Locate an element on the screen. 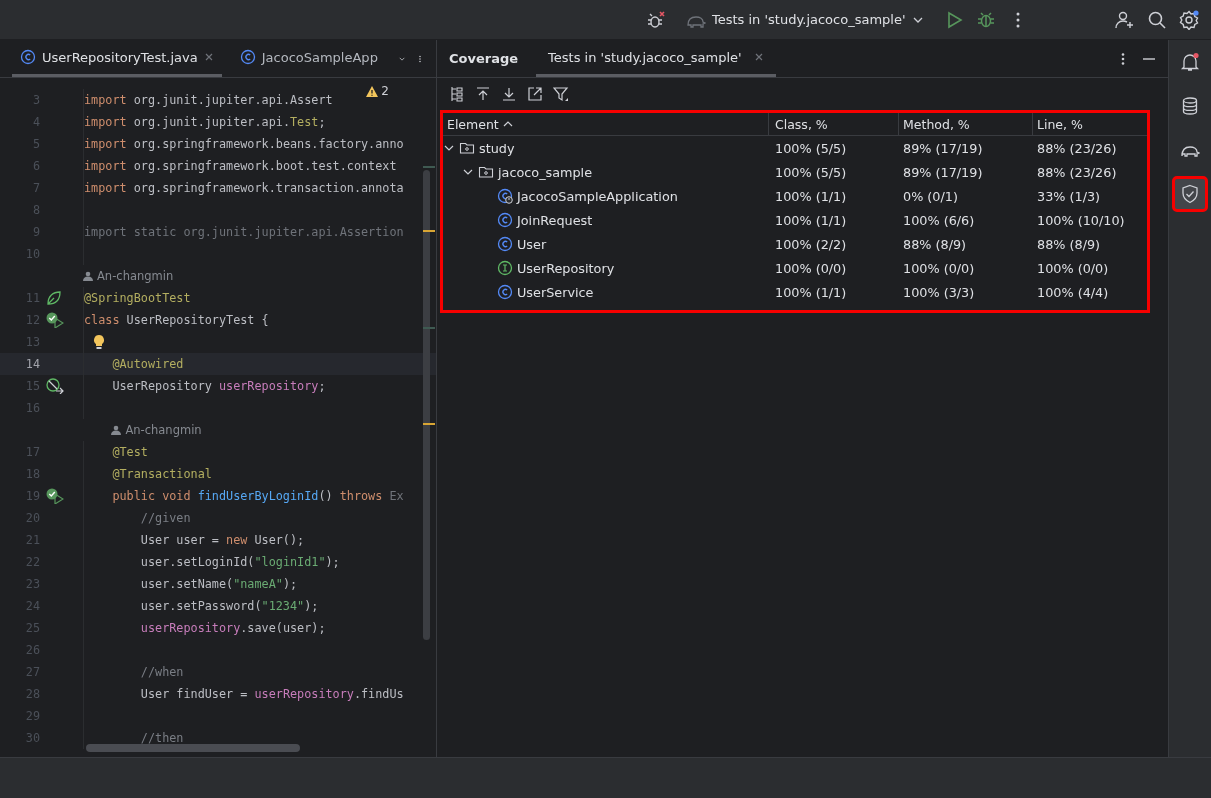 Image resolution: width=1211 pixels, height=798 pixels. bean-icon is located at coordinates (55, 386).